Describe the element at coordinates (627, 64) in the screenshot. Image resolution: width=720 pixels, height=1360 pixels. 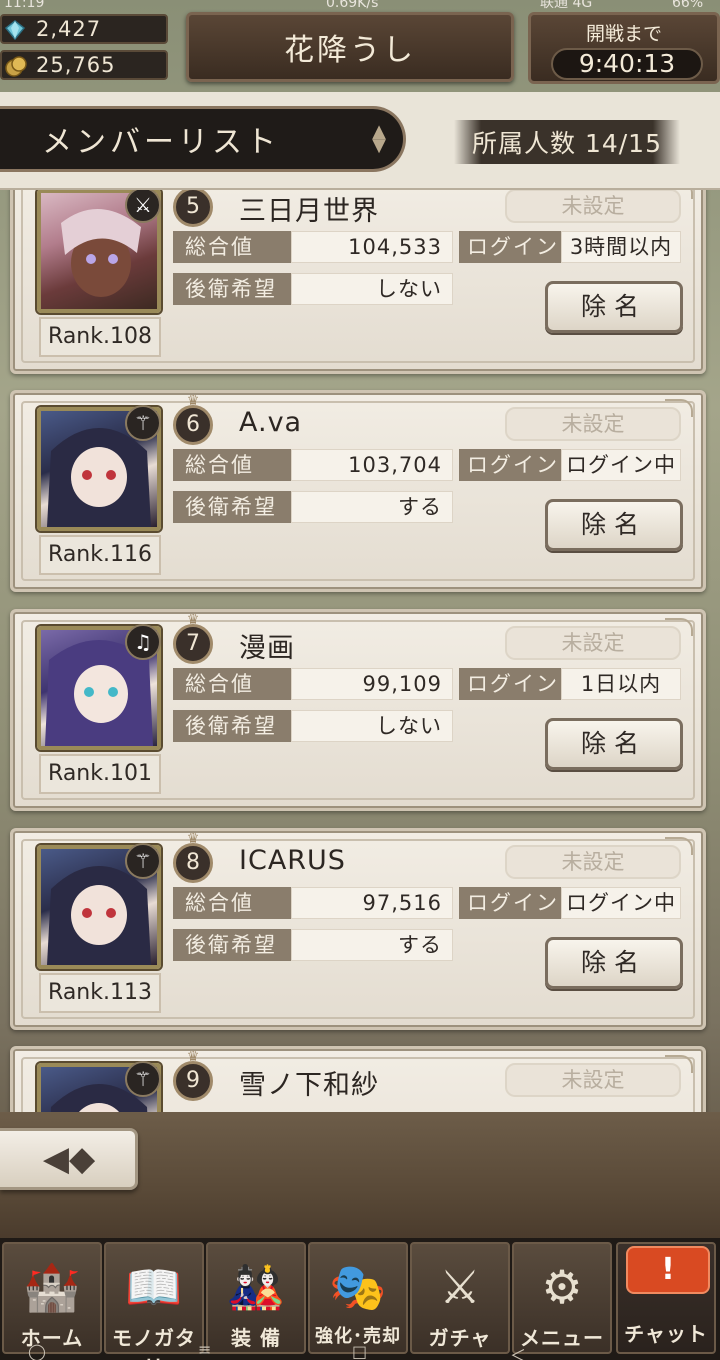
I see `timer-value: 9:40:13` at that location.